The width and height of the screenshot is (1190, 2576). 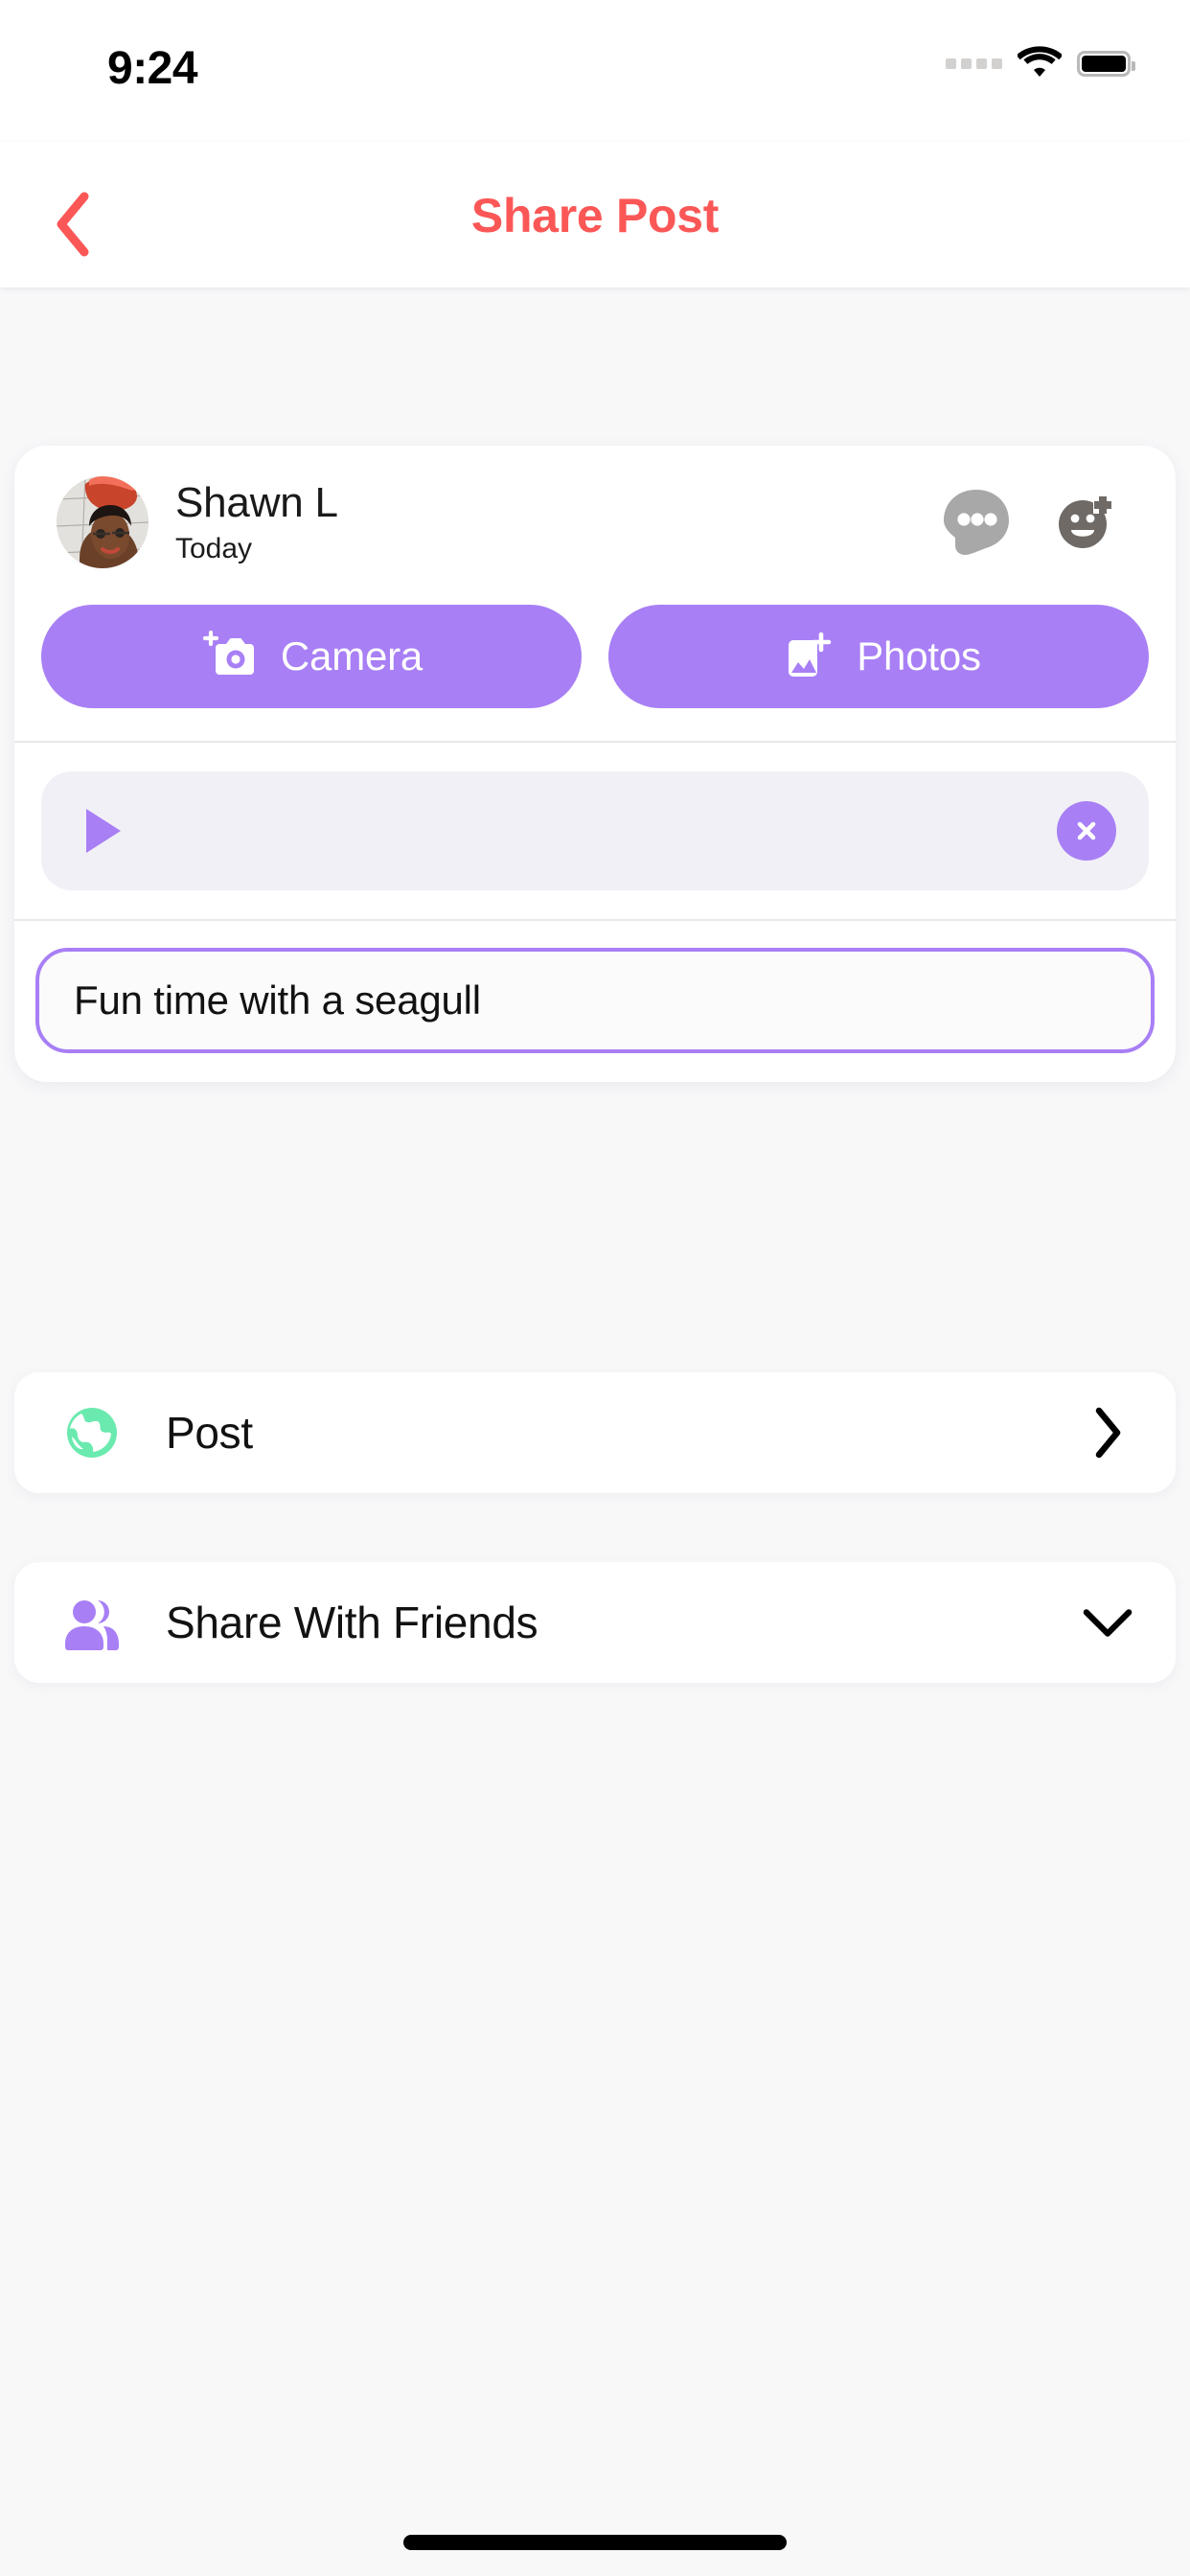 I want to click on status-bar-indicators, so click(x=1040, y=63).